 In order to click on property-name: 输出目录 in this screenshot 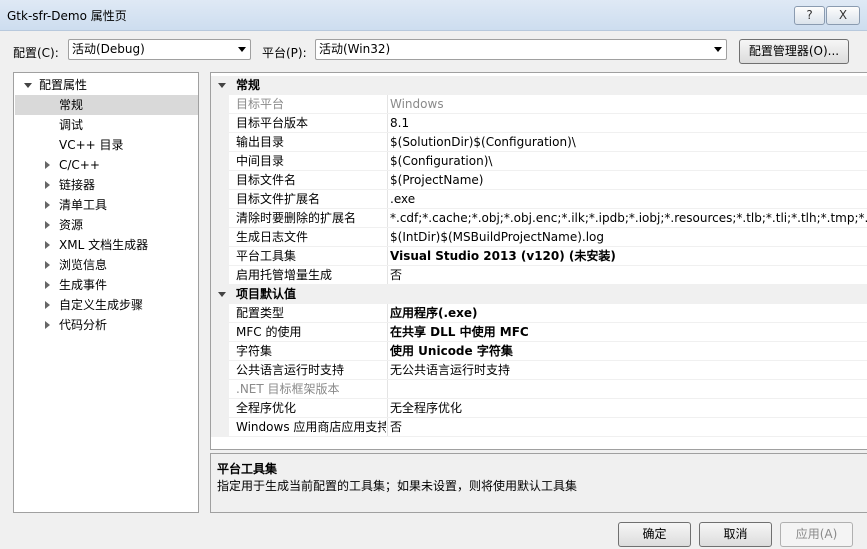, I will do `click(260, 142)`.